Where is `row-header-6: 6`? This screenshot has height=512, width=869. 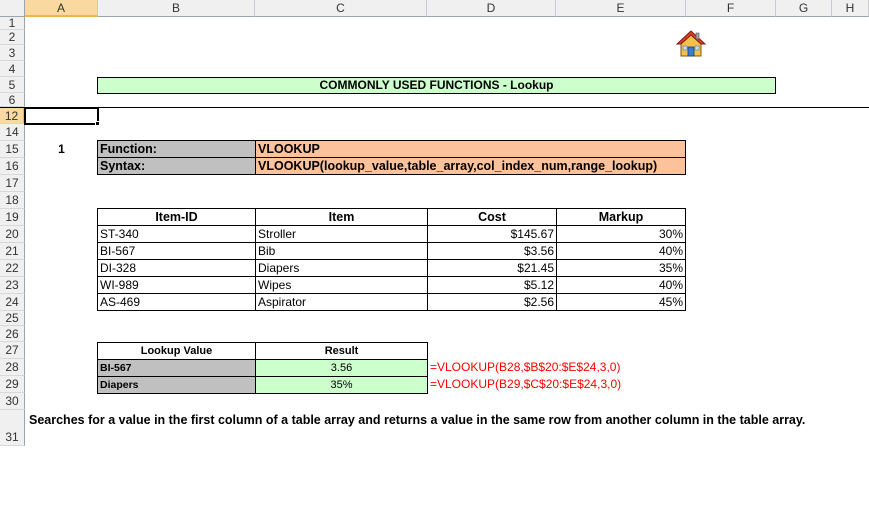
row-header-6: 6 is located at coordinates (12, 100).